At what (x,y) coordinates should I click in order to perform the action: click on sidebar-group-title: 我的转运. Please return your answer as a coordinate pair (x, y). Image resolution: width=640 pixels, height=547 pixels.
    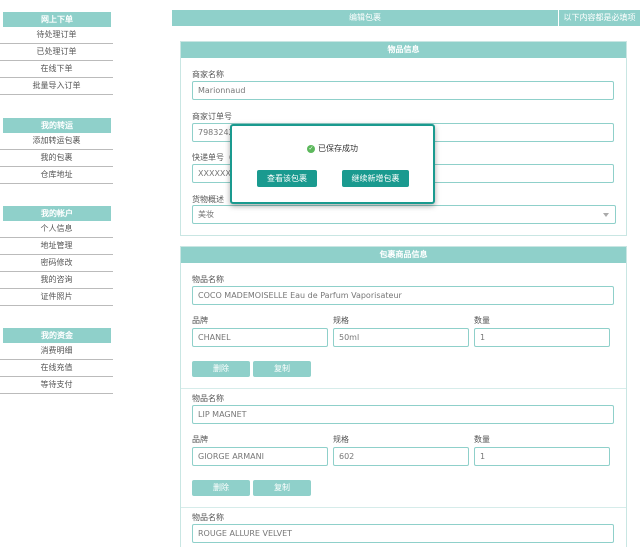
    Looking at the image, I should click on (57, 125).